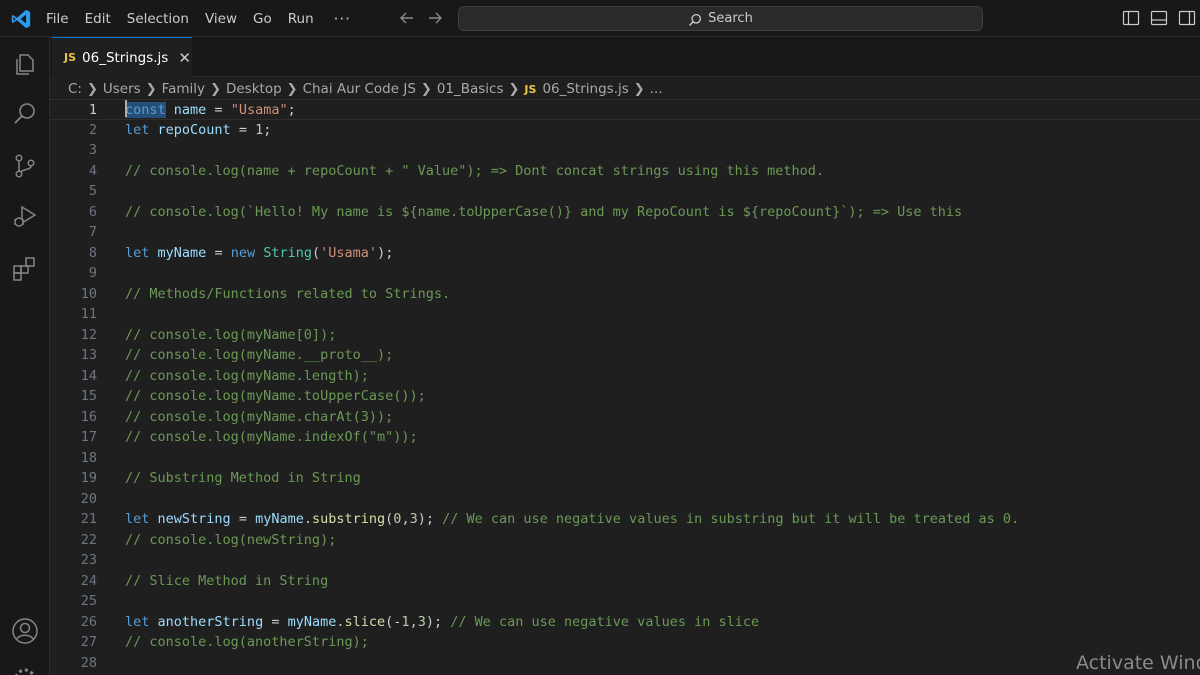  What do you see at coordinates (25, 670) in the screenshot?
I see `manage-gear-icon` at bounding box center [25, 670].